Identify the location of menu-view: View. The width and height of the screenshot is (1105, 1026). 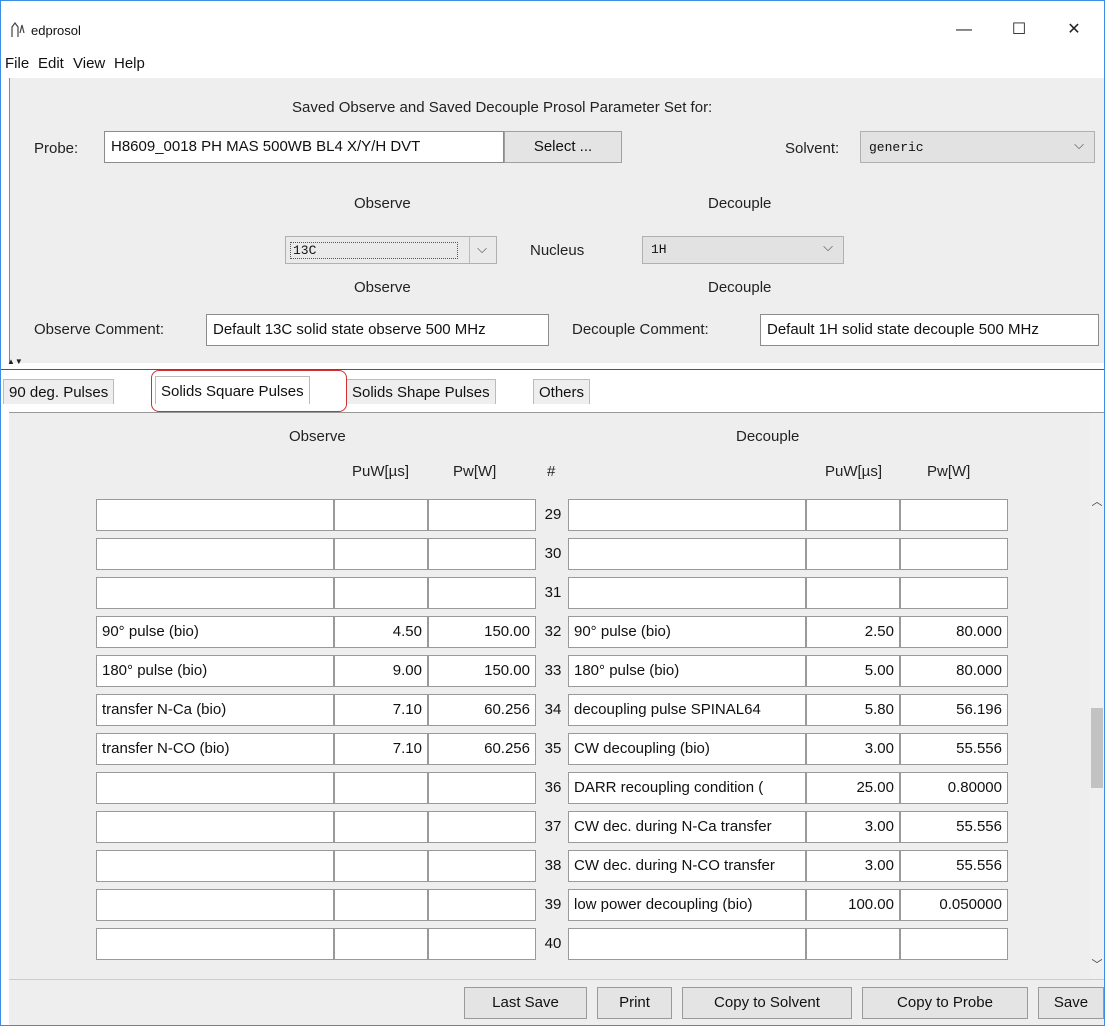
(89, 63).